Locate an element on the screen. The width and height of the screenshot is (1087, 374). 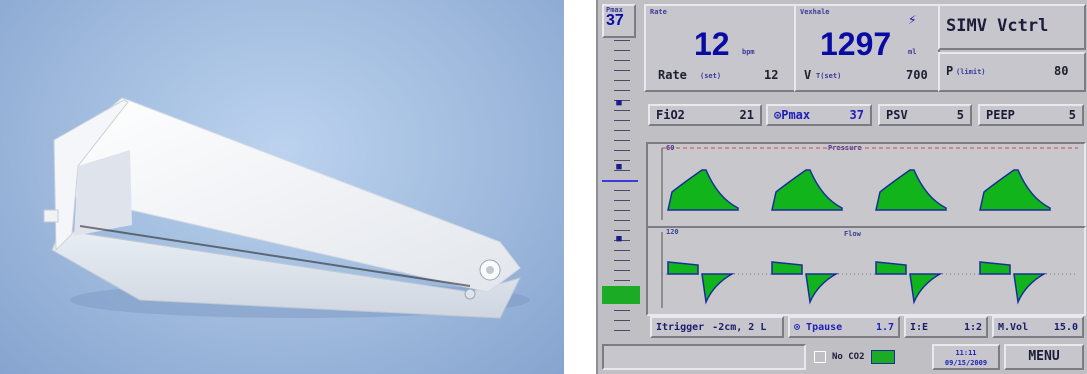
peep-label: PEEP is located at coordinates (1000, 115).